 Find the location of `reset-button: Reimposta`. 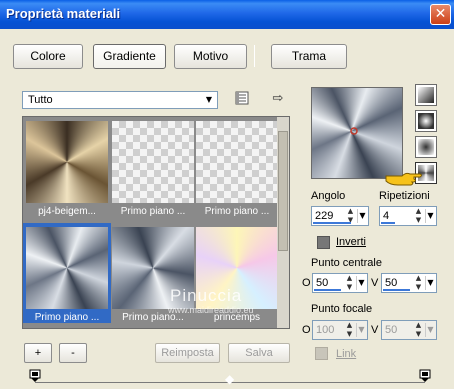

reset-button: Reimposta is located at coordinates (187, 353).